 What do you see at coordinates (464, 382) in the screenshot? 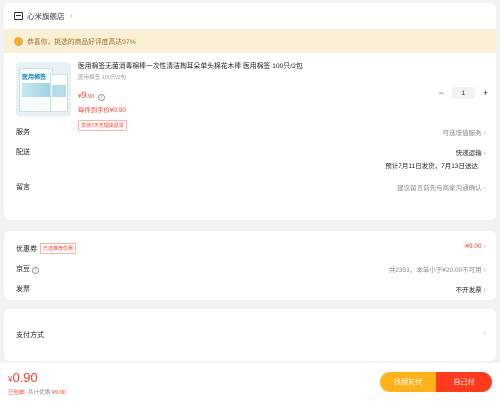
I see `self-pay-button: 自己付` at bounding box center [464, 382].